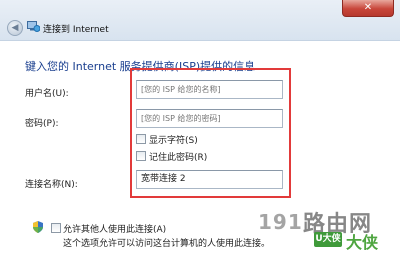 This screenshot has height=253, width=400. I want to click on close-button: ✕, so click(368, 8).